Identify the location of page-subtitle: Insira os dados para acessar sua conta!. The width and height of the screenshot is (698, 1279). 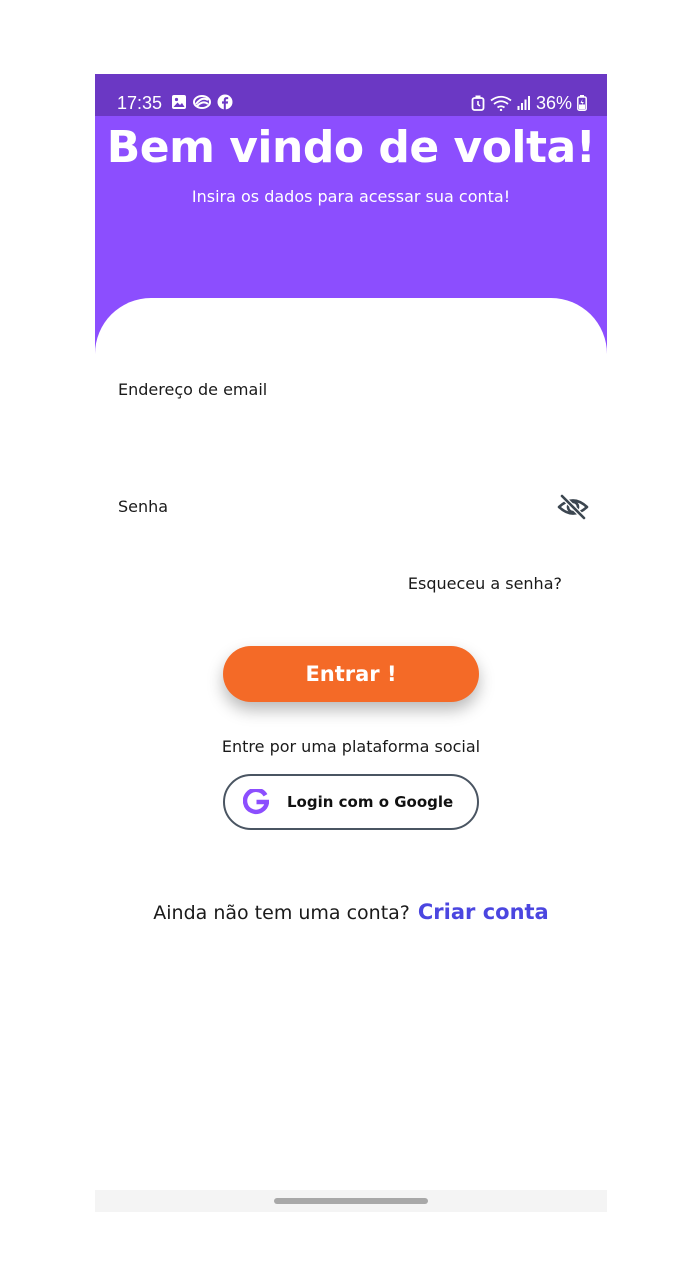
(351, 196).